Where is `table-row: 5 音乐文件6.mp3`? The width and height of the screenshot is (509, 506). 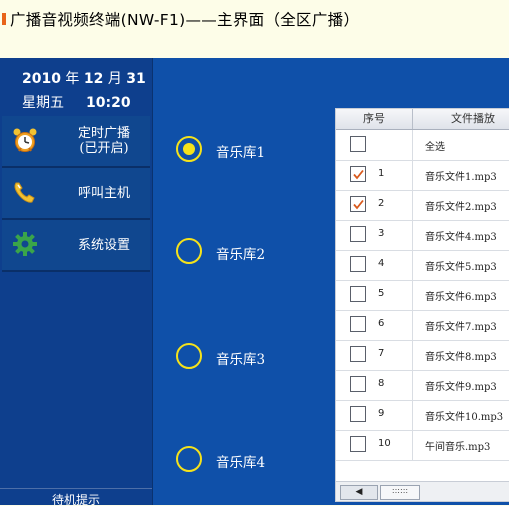 table-row: 5 音乐文件6.mp3 is located at coordinates (422, 295).